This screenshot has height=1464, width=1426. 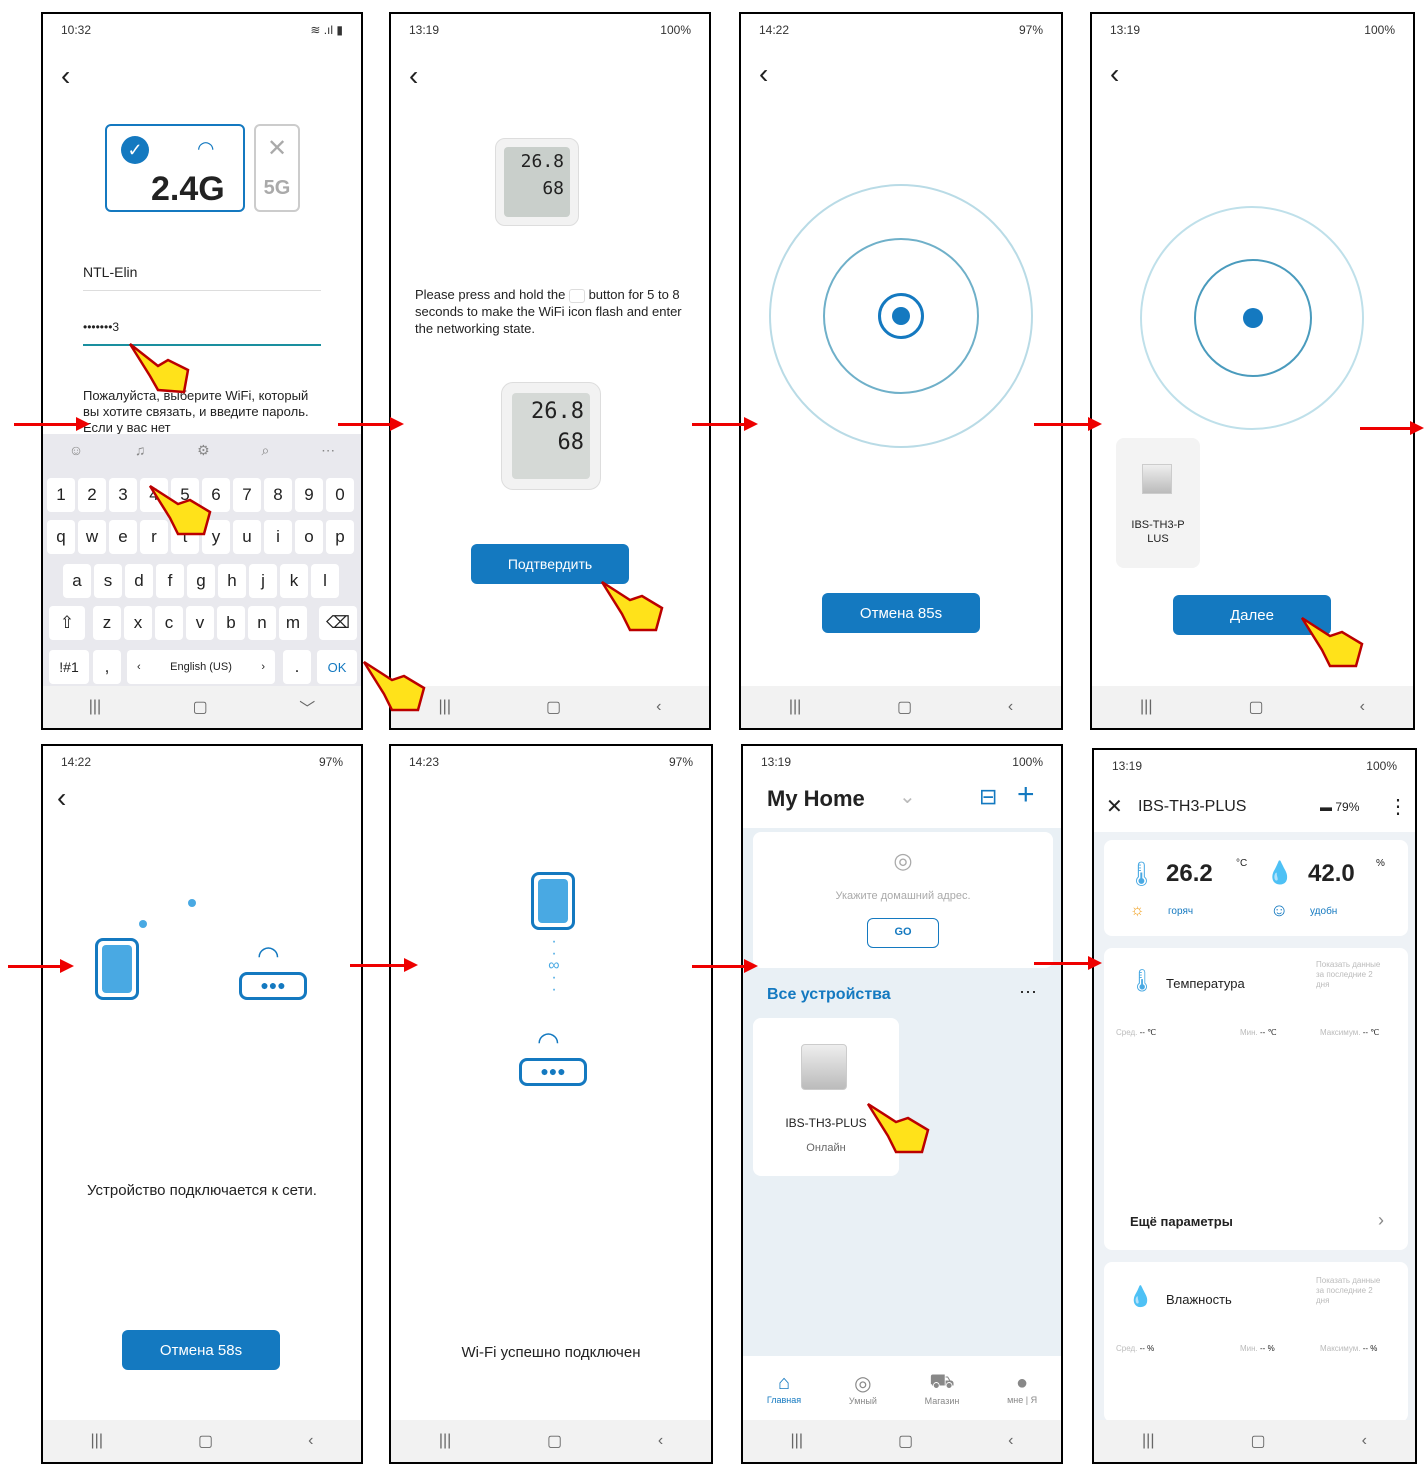 What do you see at coordinates (61, 495) in the screenshot?
I see `key-1: 1` at bounding box center [61, 495].